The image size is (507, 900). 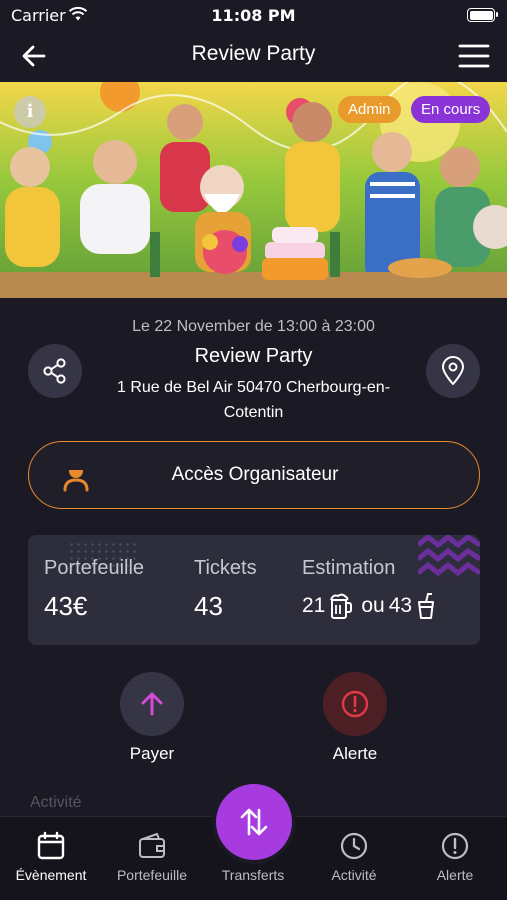 I want to click on status-badge: En cours, so click(x=451, y=109).